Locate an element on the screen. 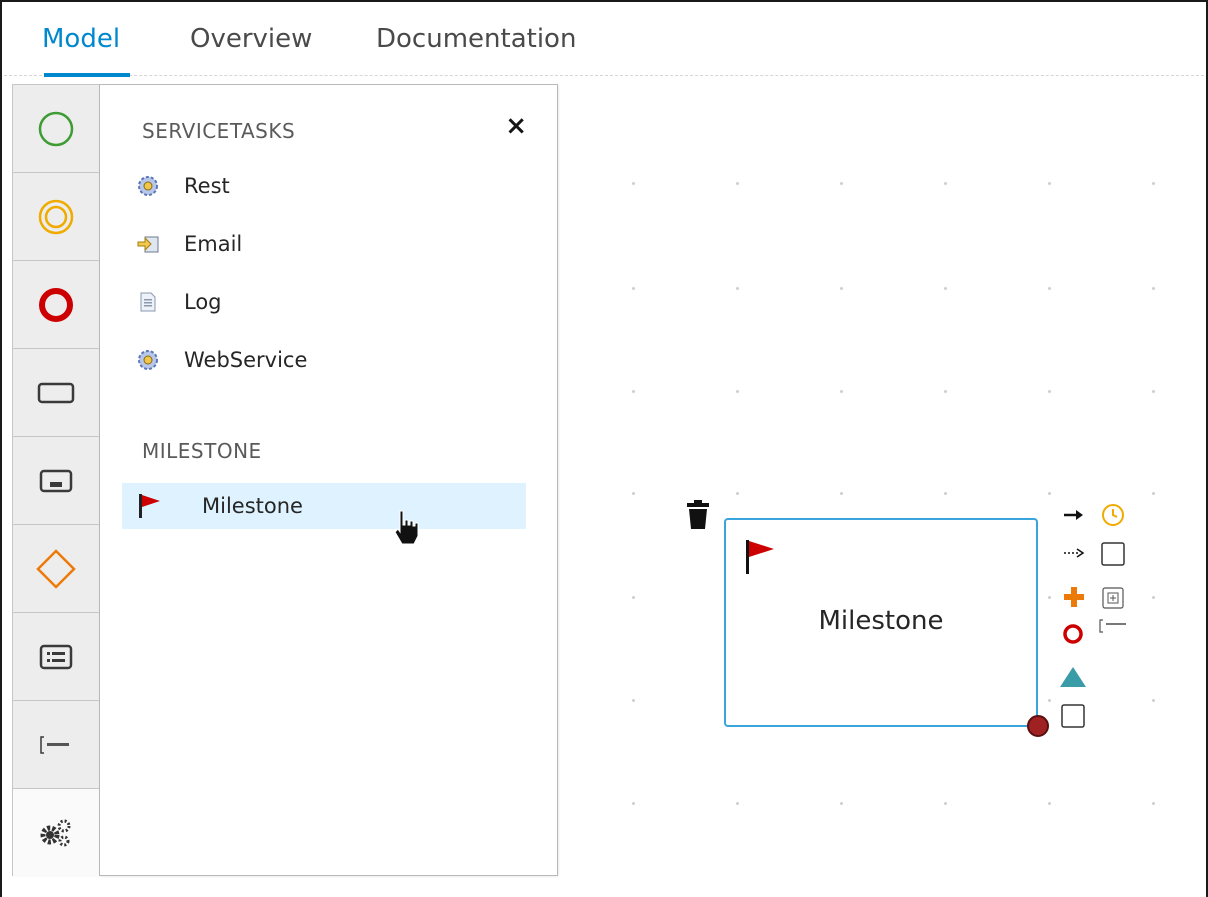 The width and height of the screenshot is (1208, 897). palette-end-event is located at coordinates (56, 305).